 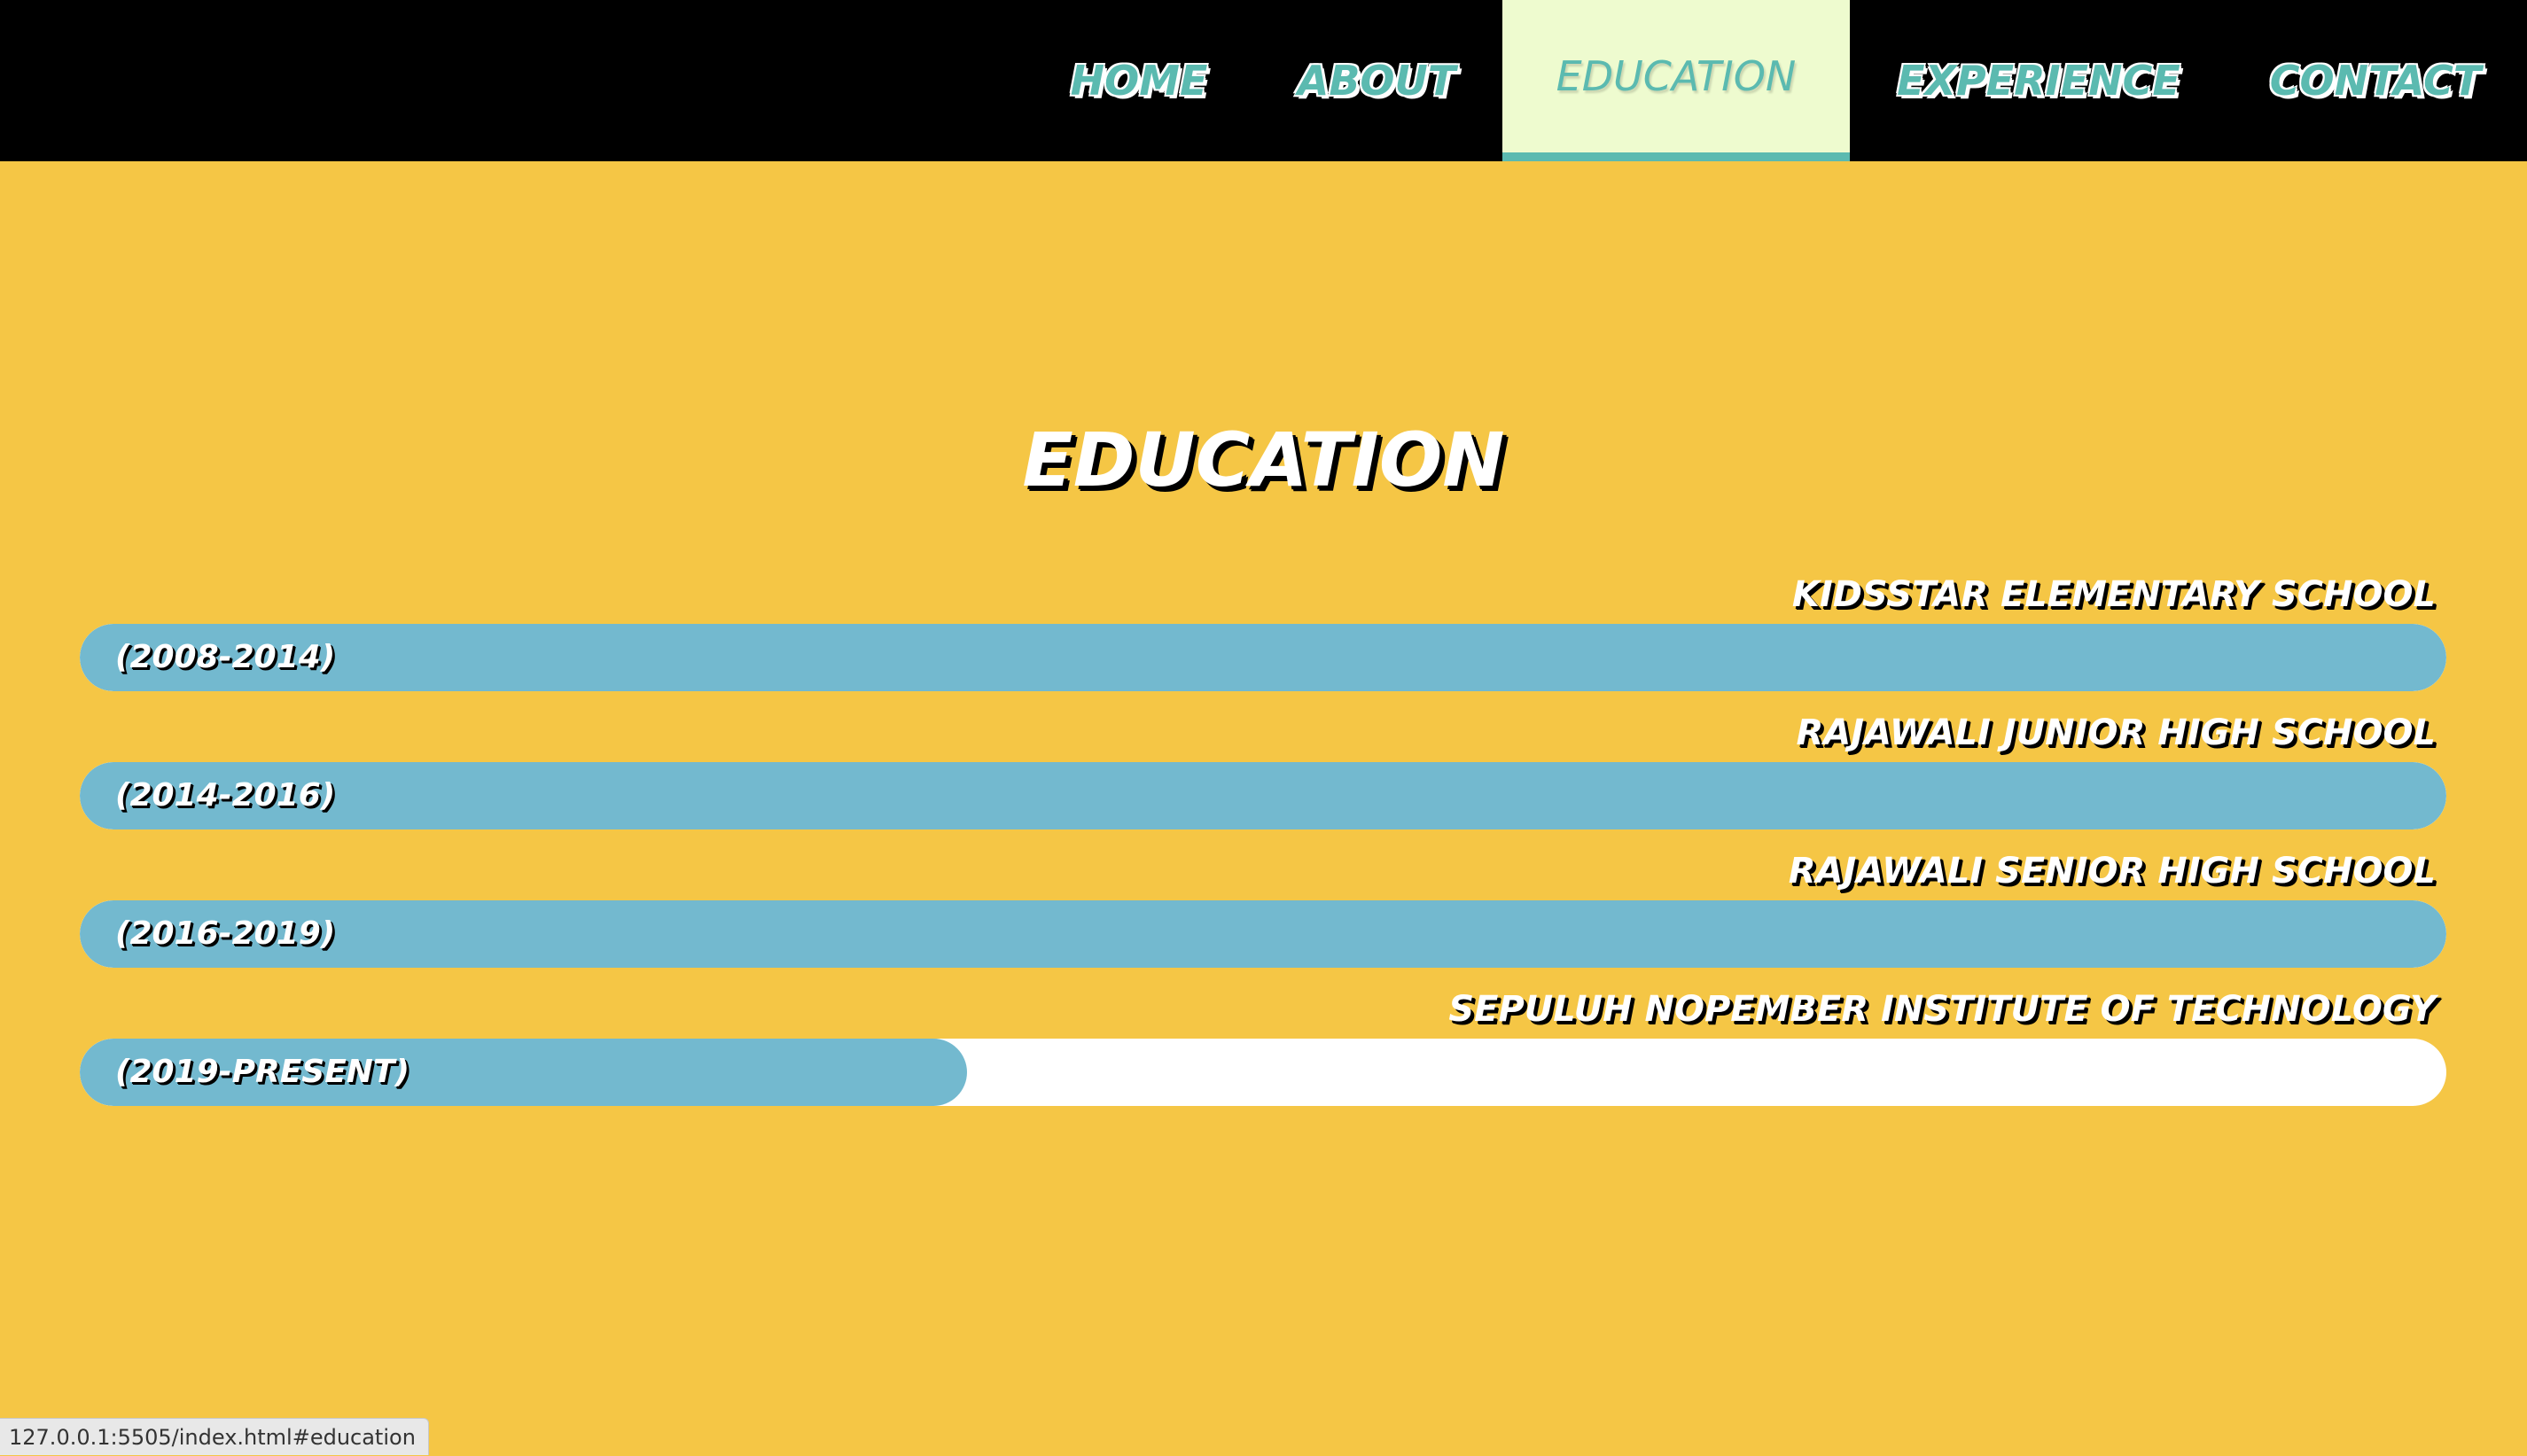 What do you see at coordinates (225, 933) in the screenshot?
I see `period-label: (2016-2019)` at bounding box center [225, 933].